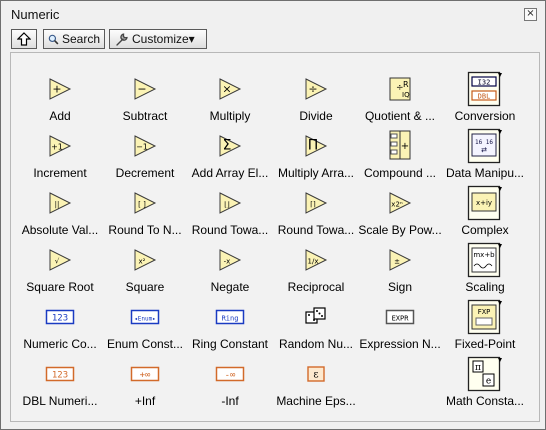 This screenshot has width=546, height=430. Describe the element at coordinates (400, 287) in the screenshot. I see `palette-item-label: Sign` at that location.